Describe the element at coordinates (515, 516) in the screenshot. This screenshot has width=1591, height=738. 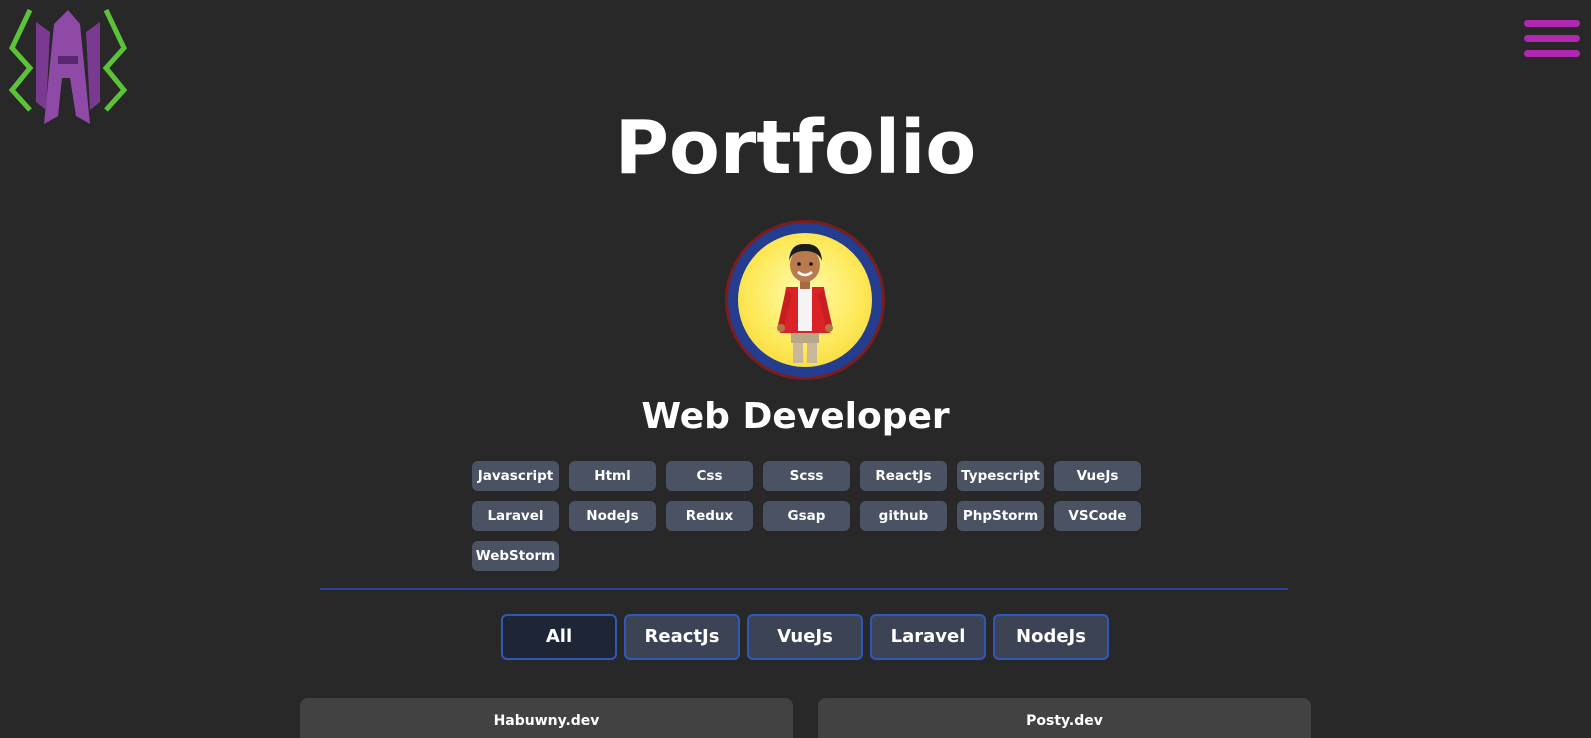
I see `skill-tag: Laravel` at that location.